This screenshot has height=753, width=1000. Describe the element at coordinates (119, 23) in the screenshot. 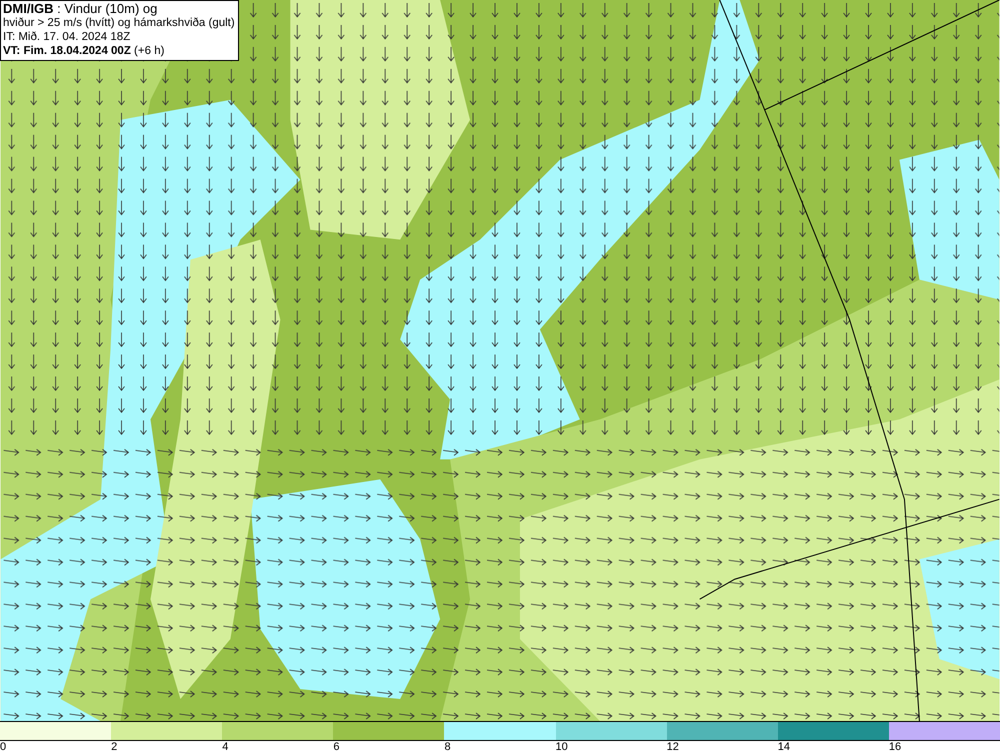

I see `info-line: hviður > 25 m/s (hvítt) og hámarkshviða (gult)` at that location.